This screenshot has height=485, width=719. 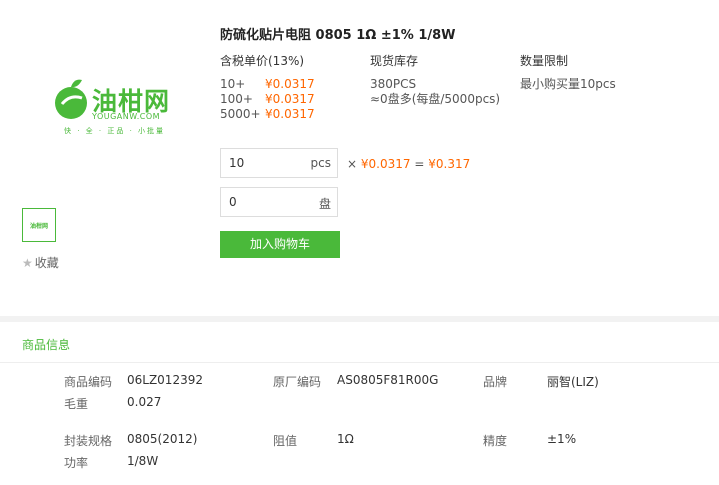 I want to click on price-tier-price-list: ¥0.0317 ¥0.0317 ¥0.0317, so click(x=290, y=99).